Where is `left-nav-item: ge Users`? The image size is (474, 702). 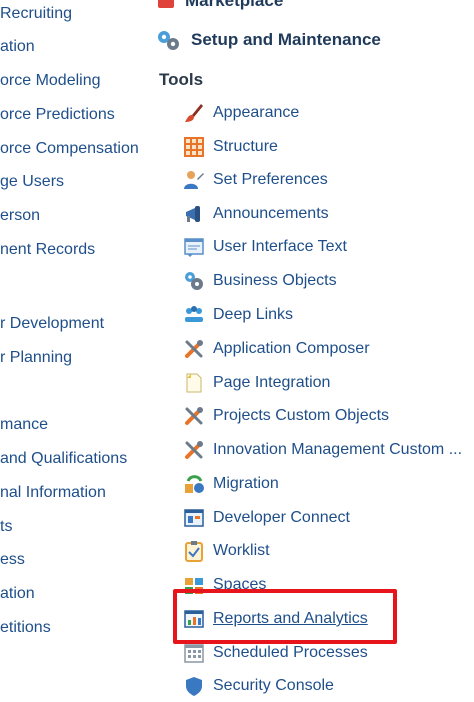 left-nav-item: ge Users is located at coordinates (32, 182).